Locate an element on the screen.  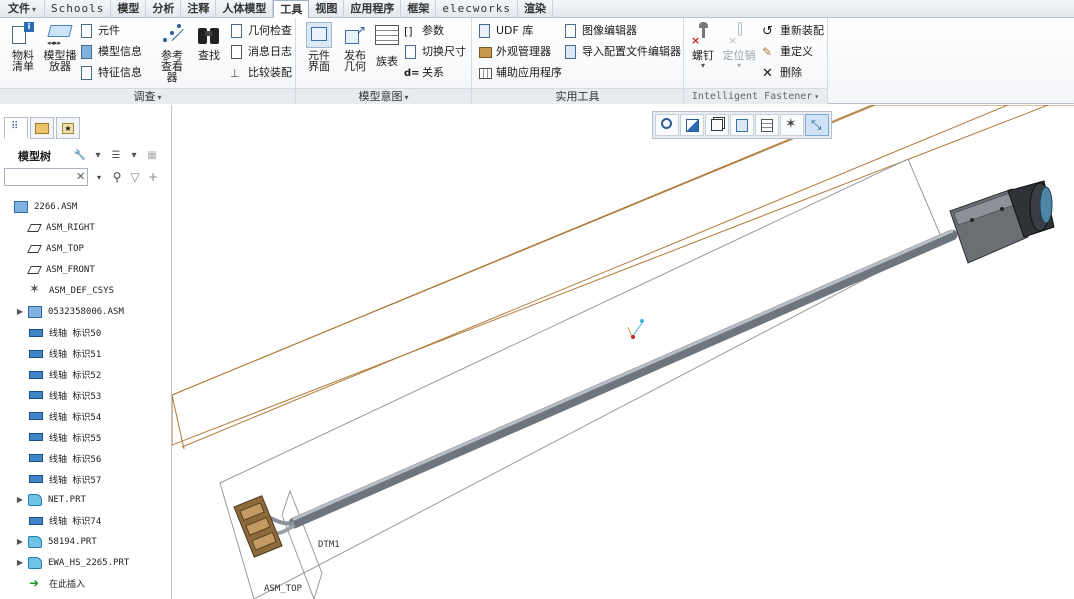
group-label-model-intent: 模型意图 ▾ is located at coordinates (383, 96).